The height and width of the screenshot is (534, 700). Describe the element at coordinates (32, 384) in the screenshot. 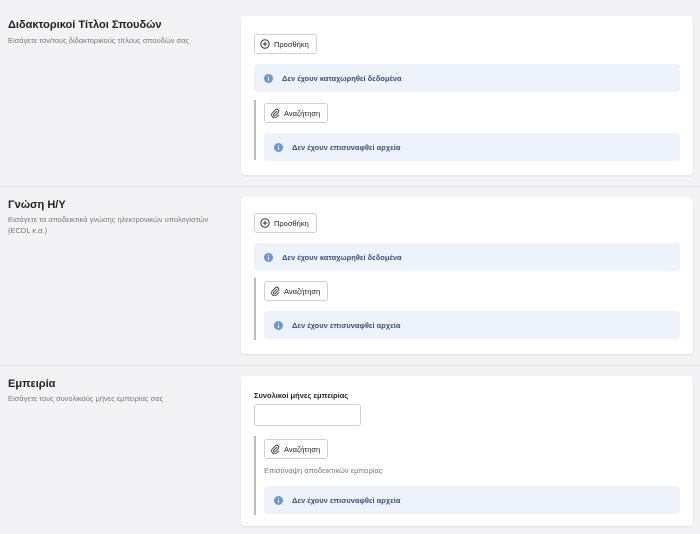

I see `section-title-experience: Εμπειρία` at that location.